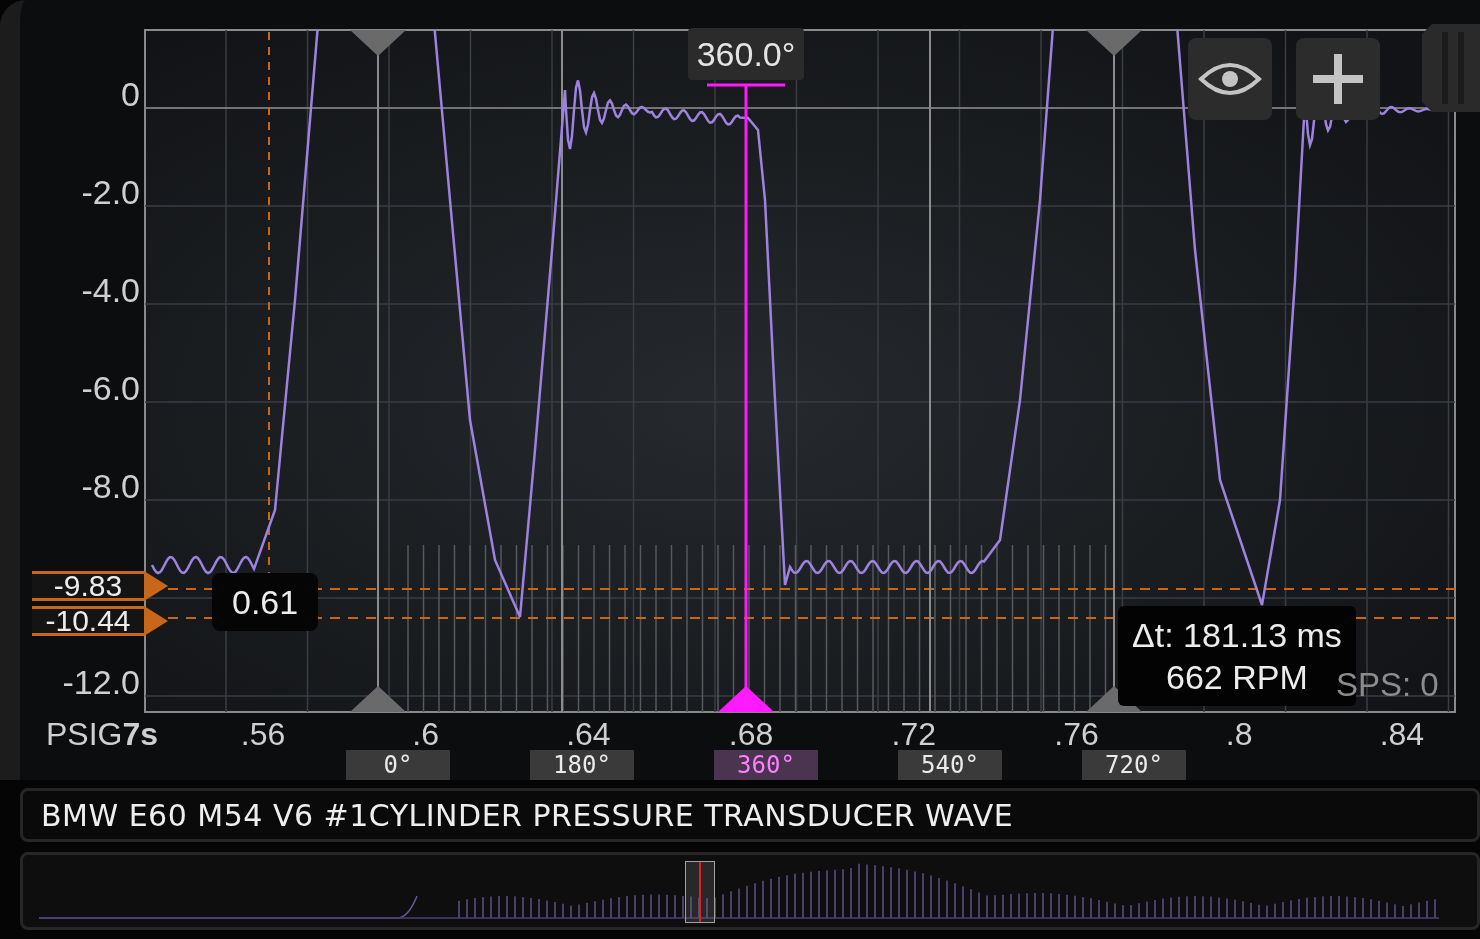 The image size is (1480, 939). I want to click on phase-marker-tag: 0°, so click(398, 765).